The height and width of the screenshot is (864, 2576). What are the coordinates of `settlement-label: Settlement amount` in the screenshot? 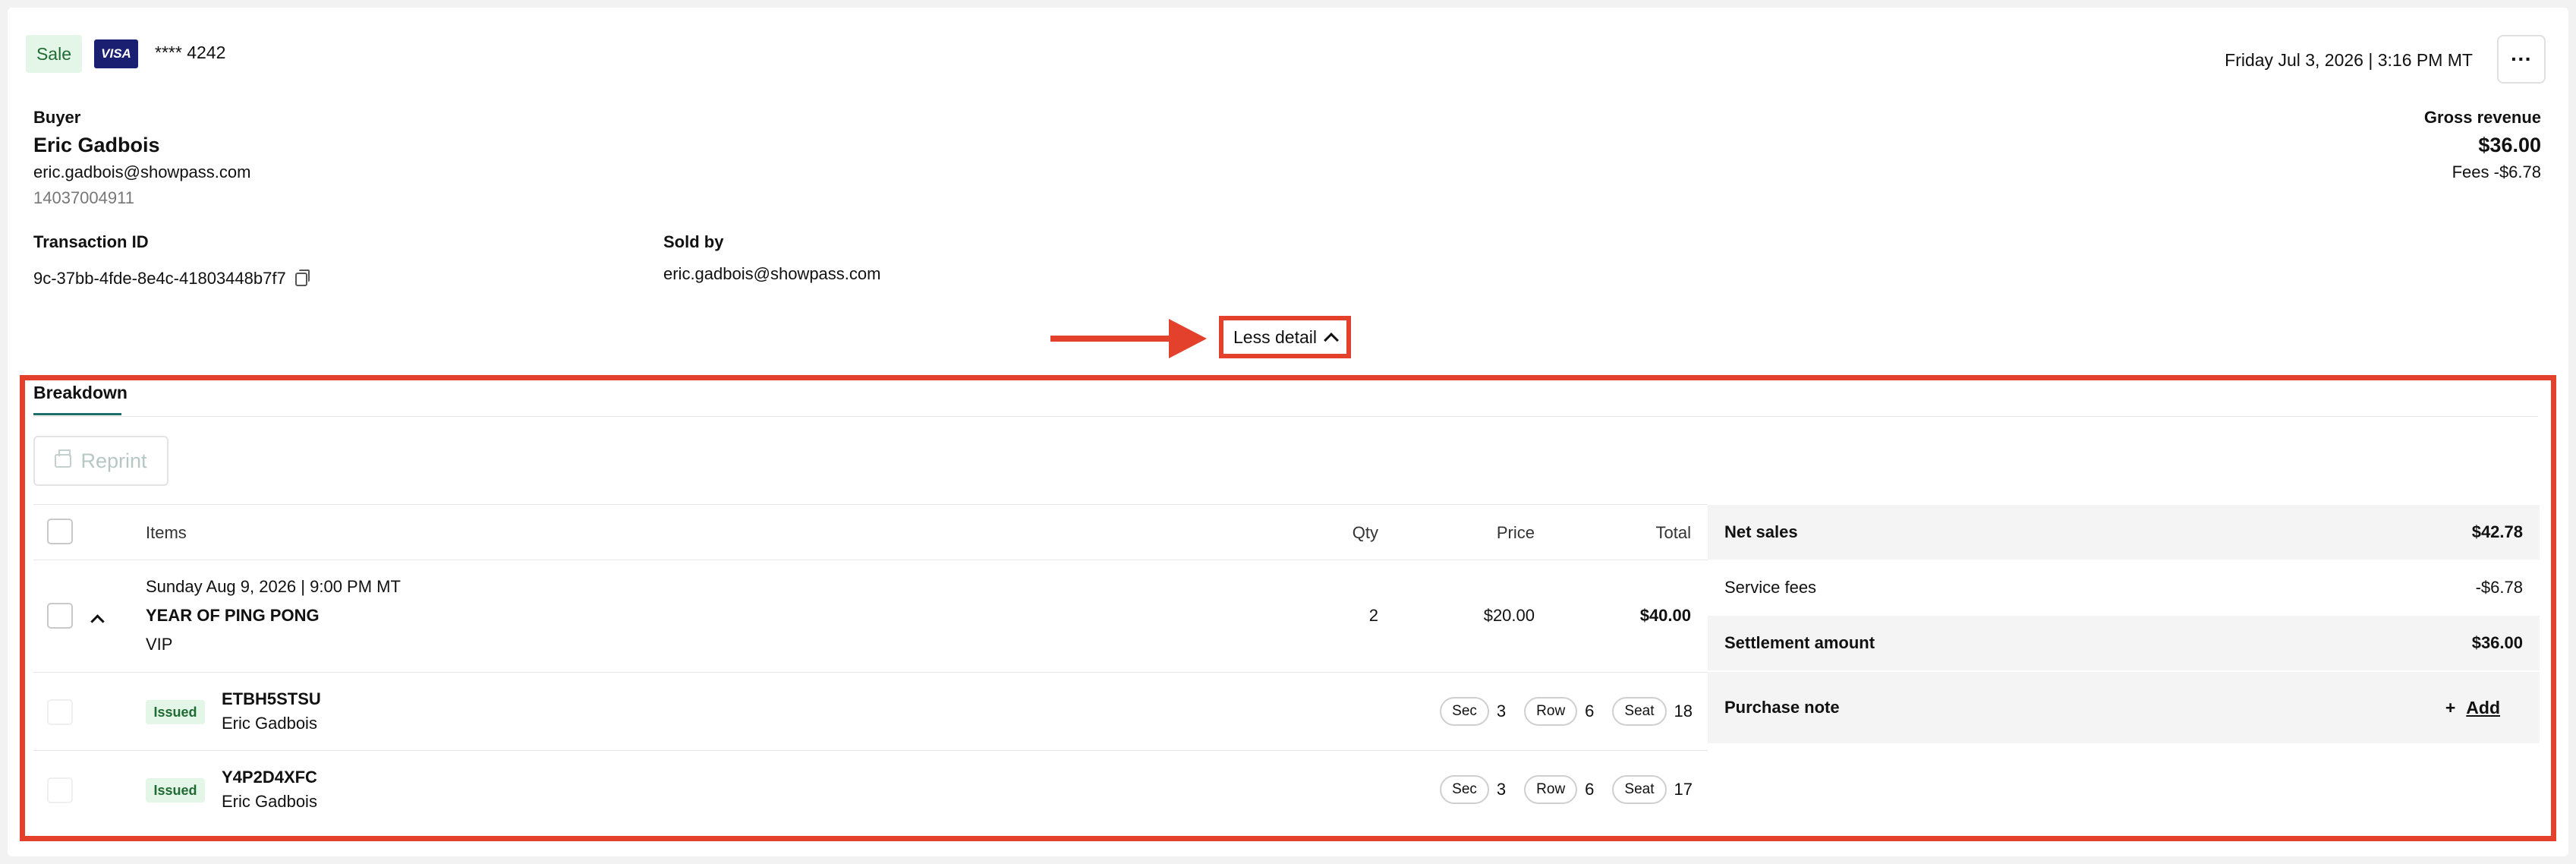 It's located at (1799, 642).